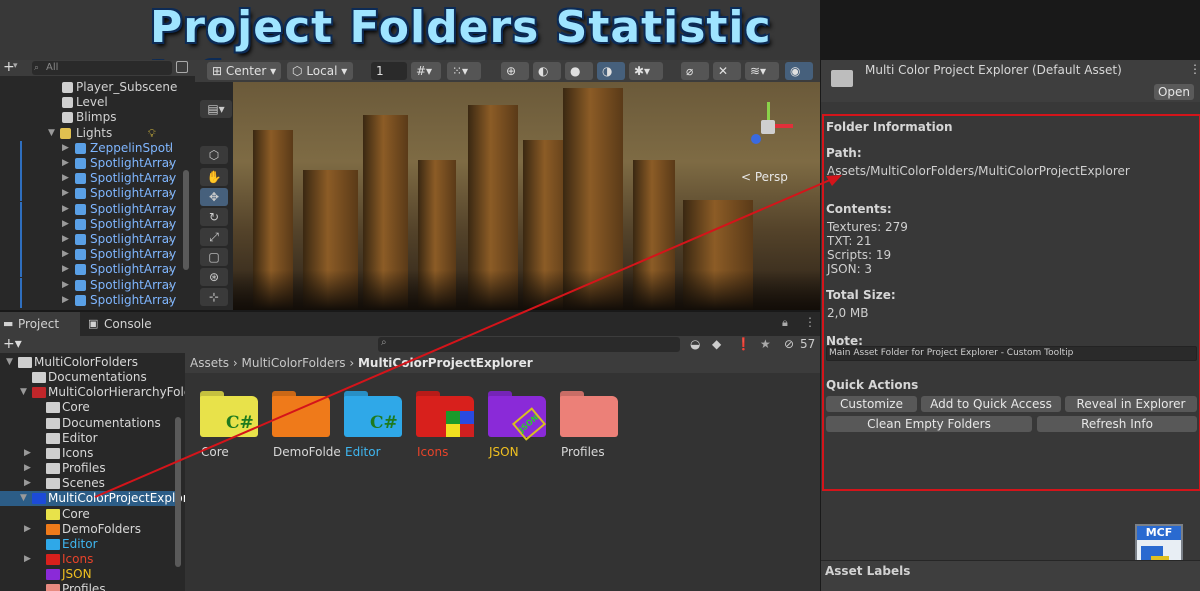 The height and width of the screenshot is (591, 1200). What do you see at coordinates (764, 177) in the screenshot?
I see `persp-label: < Persp` at bounding box center [764, 177].